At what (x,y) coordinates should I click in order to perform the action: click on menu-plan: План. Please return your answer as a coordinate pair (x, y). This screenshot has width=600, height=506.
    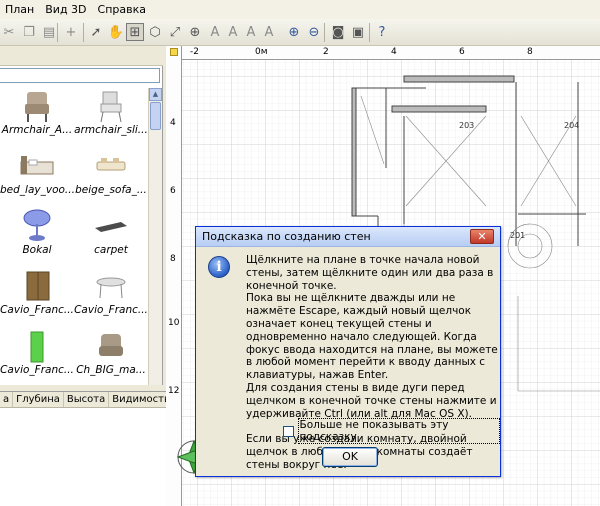
    Looking at the image, I should click on (20, 9).